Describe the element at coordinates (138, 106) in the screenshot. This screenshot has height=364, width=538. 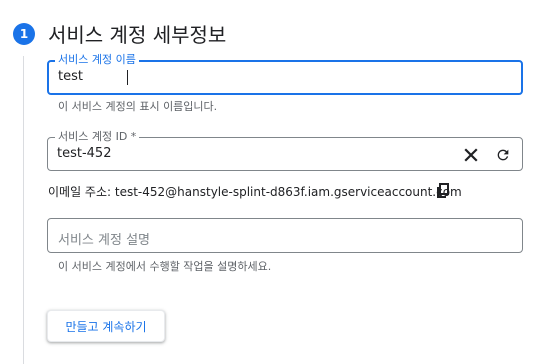
I see `service-account-name-hint: 이 서비스 계정의 표시 이름입니다.` at that location.